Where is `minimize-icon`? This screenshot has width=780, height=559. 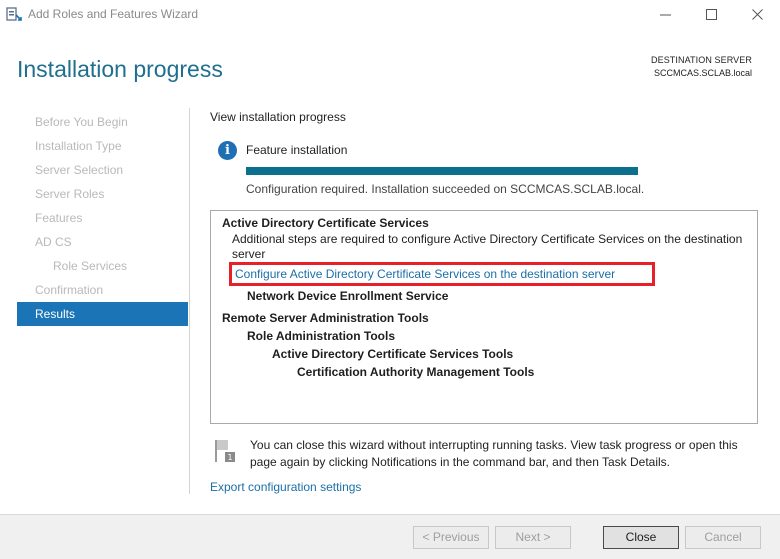 minimize-icon is located at coordinates (665, 14).